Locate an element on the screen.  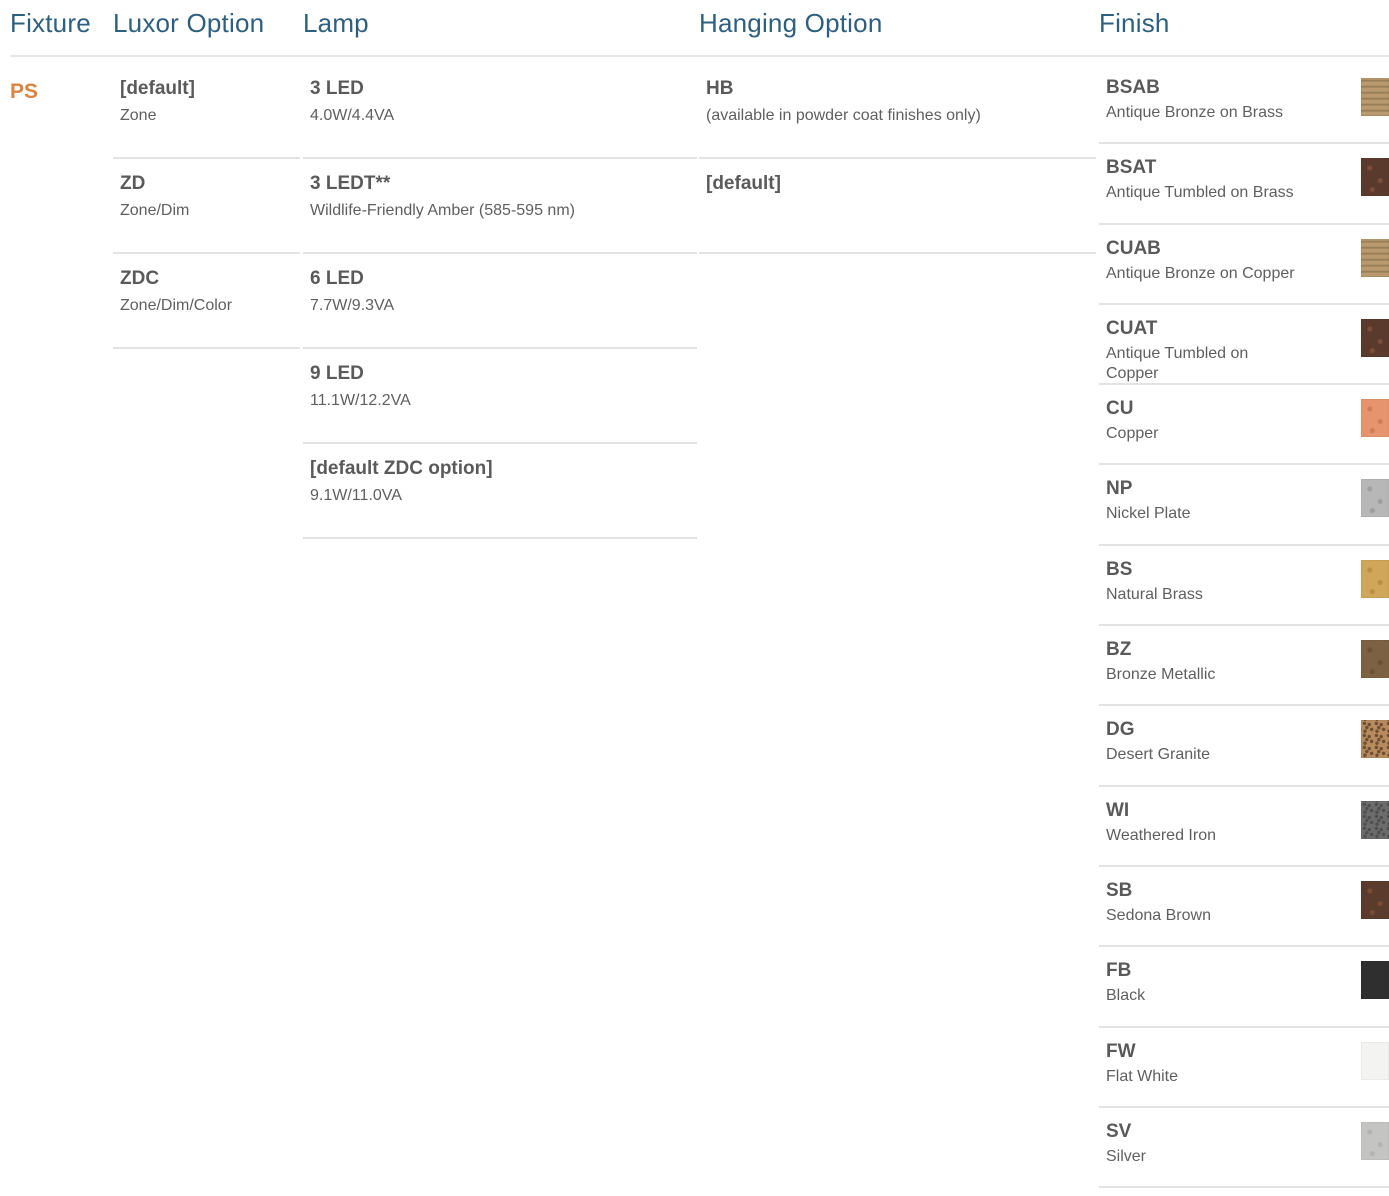
finish-option-bs: BS Natural Brass is located at coordinates (1244, 586).